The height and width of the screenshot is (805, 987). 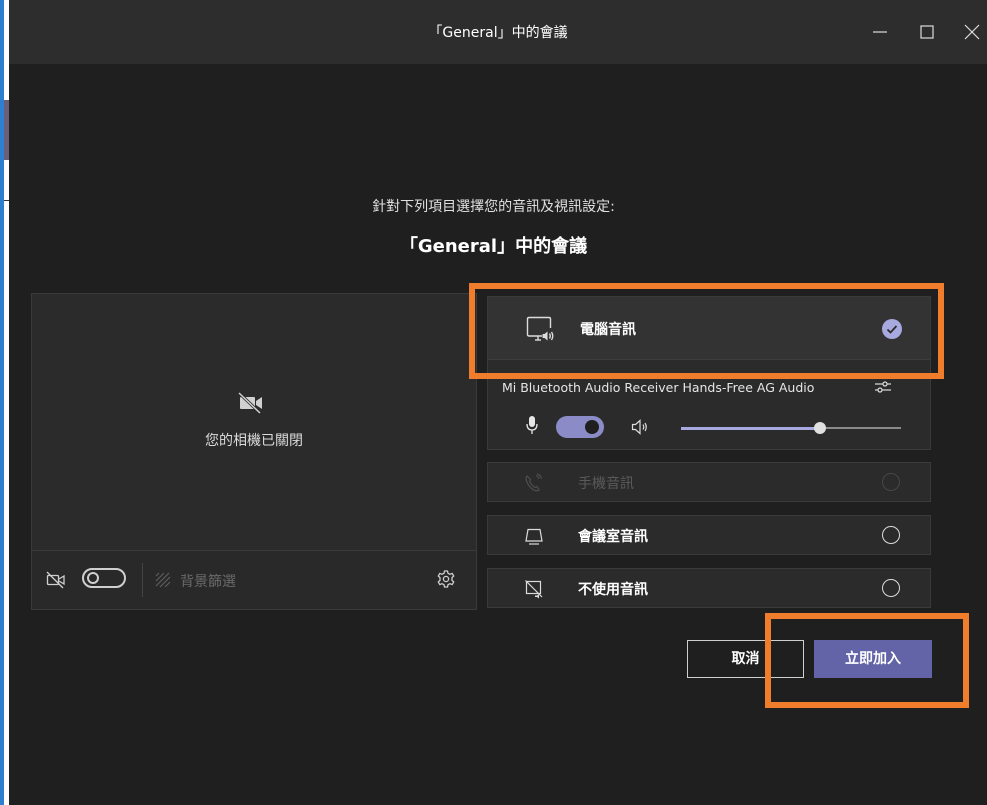 I want to click on background-window-edge, so click(x=4, y=402).